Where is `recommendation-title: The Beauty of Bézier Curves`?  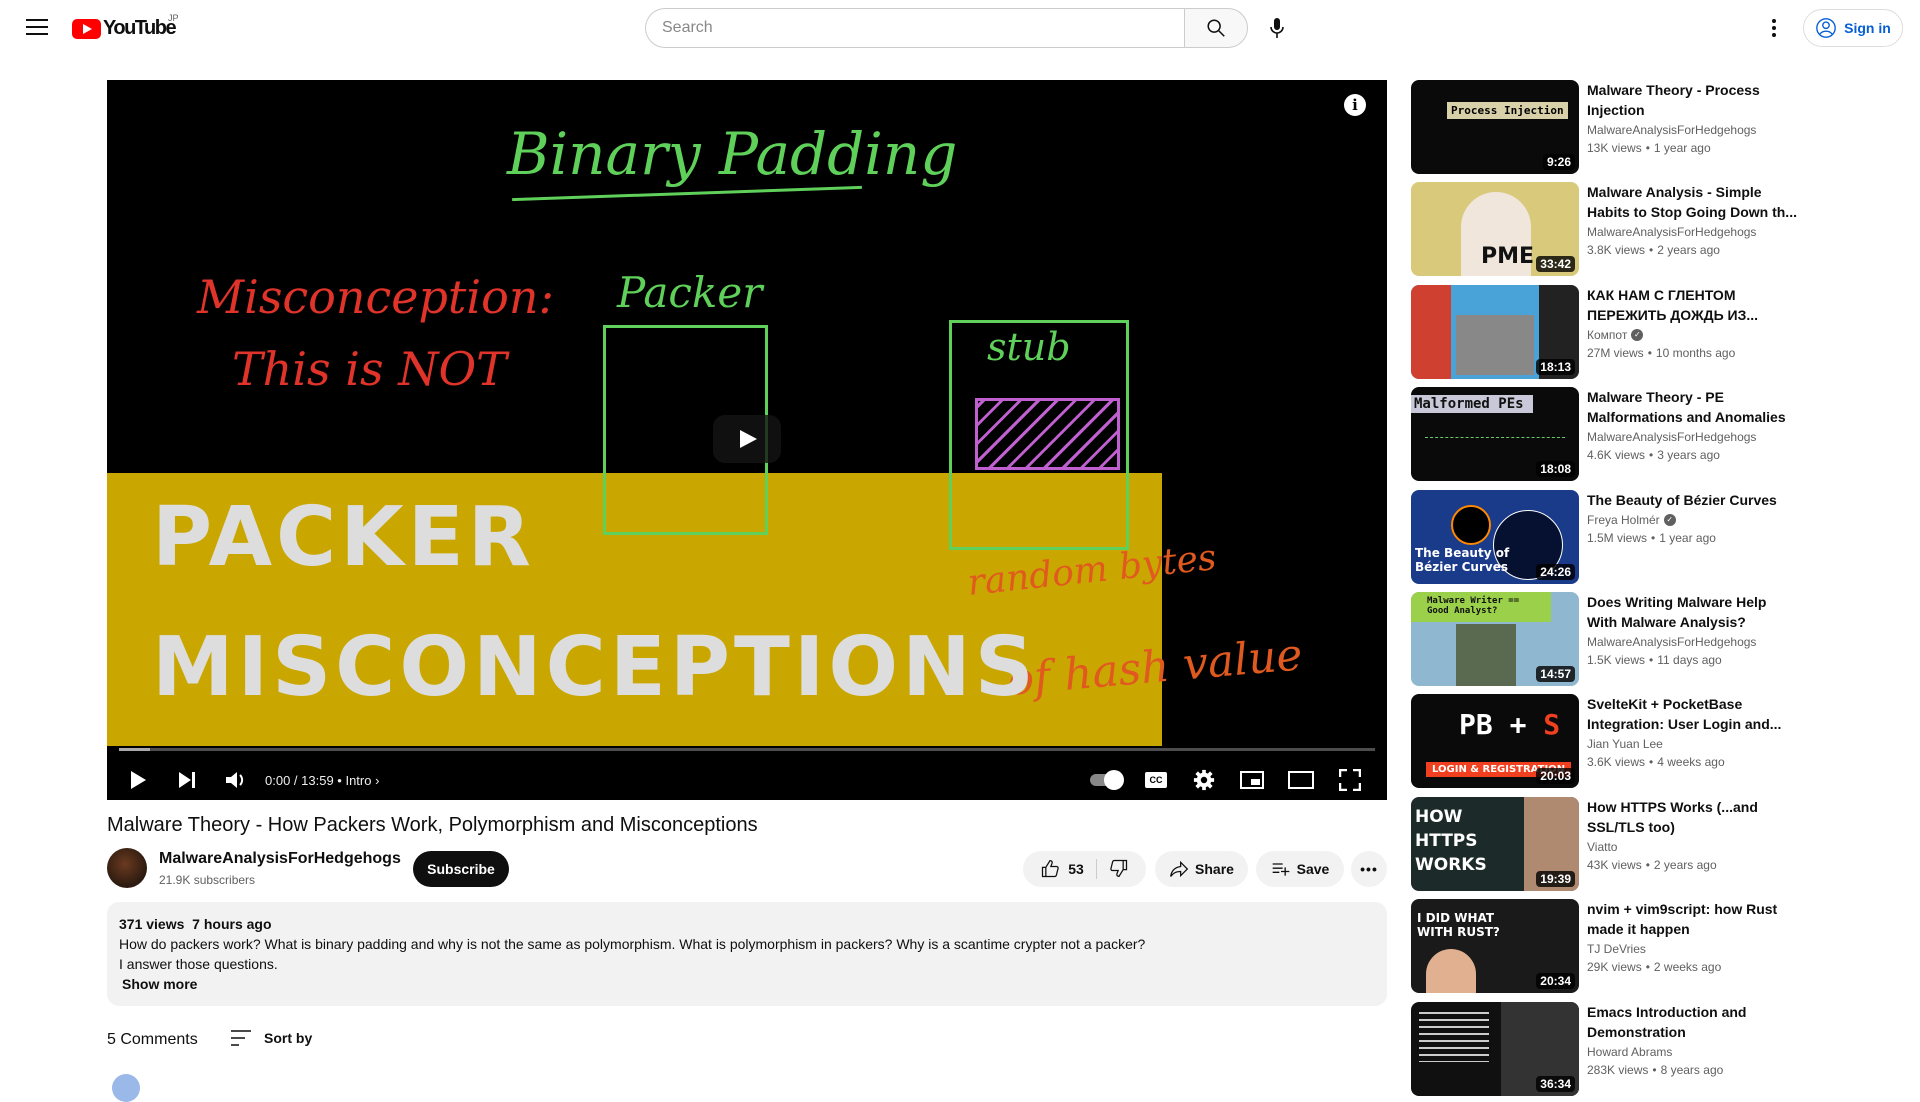 recommendation-title: The Beauty of Bézier Curves is located at coordinates (1692, 500).